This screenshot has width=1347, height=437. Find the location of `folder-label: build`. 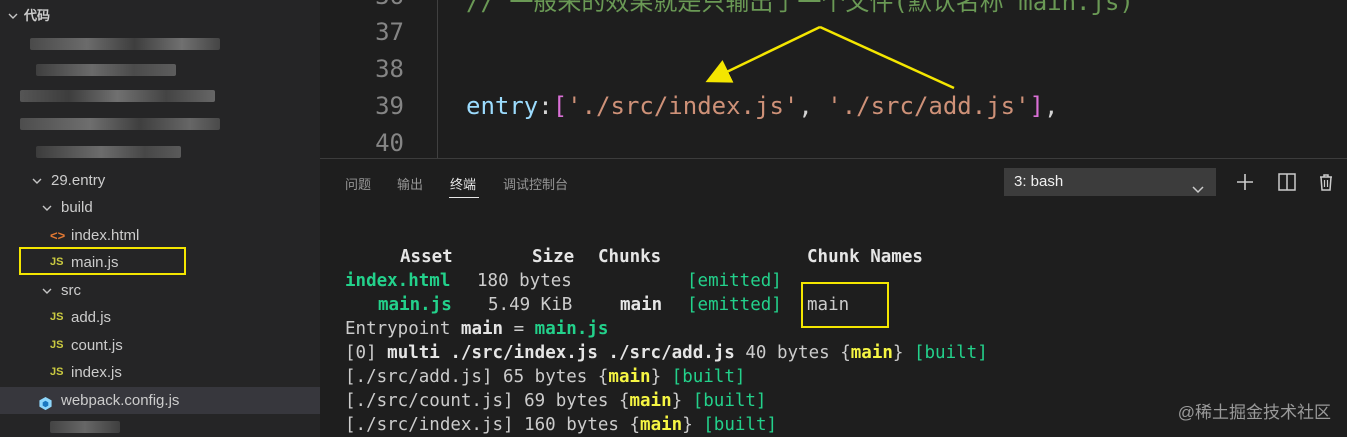

folder-label: build is located at coordinates (77, 207).